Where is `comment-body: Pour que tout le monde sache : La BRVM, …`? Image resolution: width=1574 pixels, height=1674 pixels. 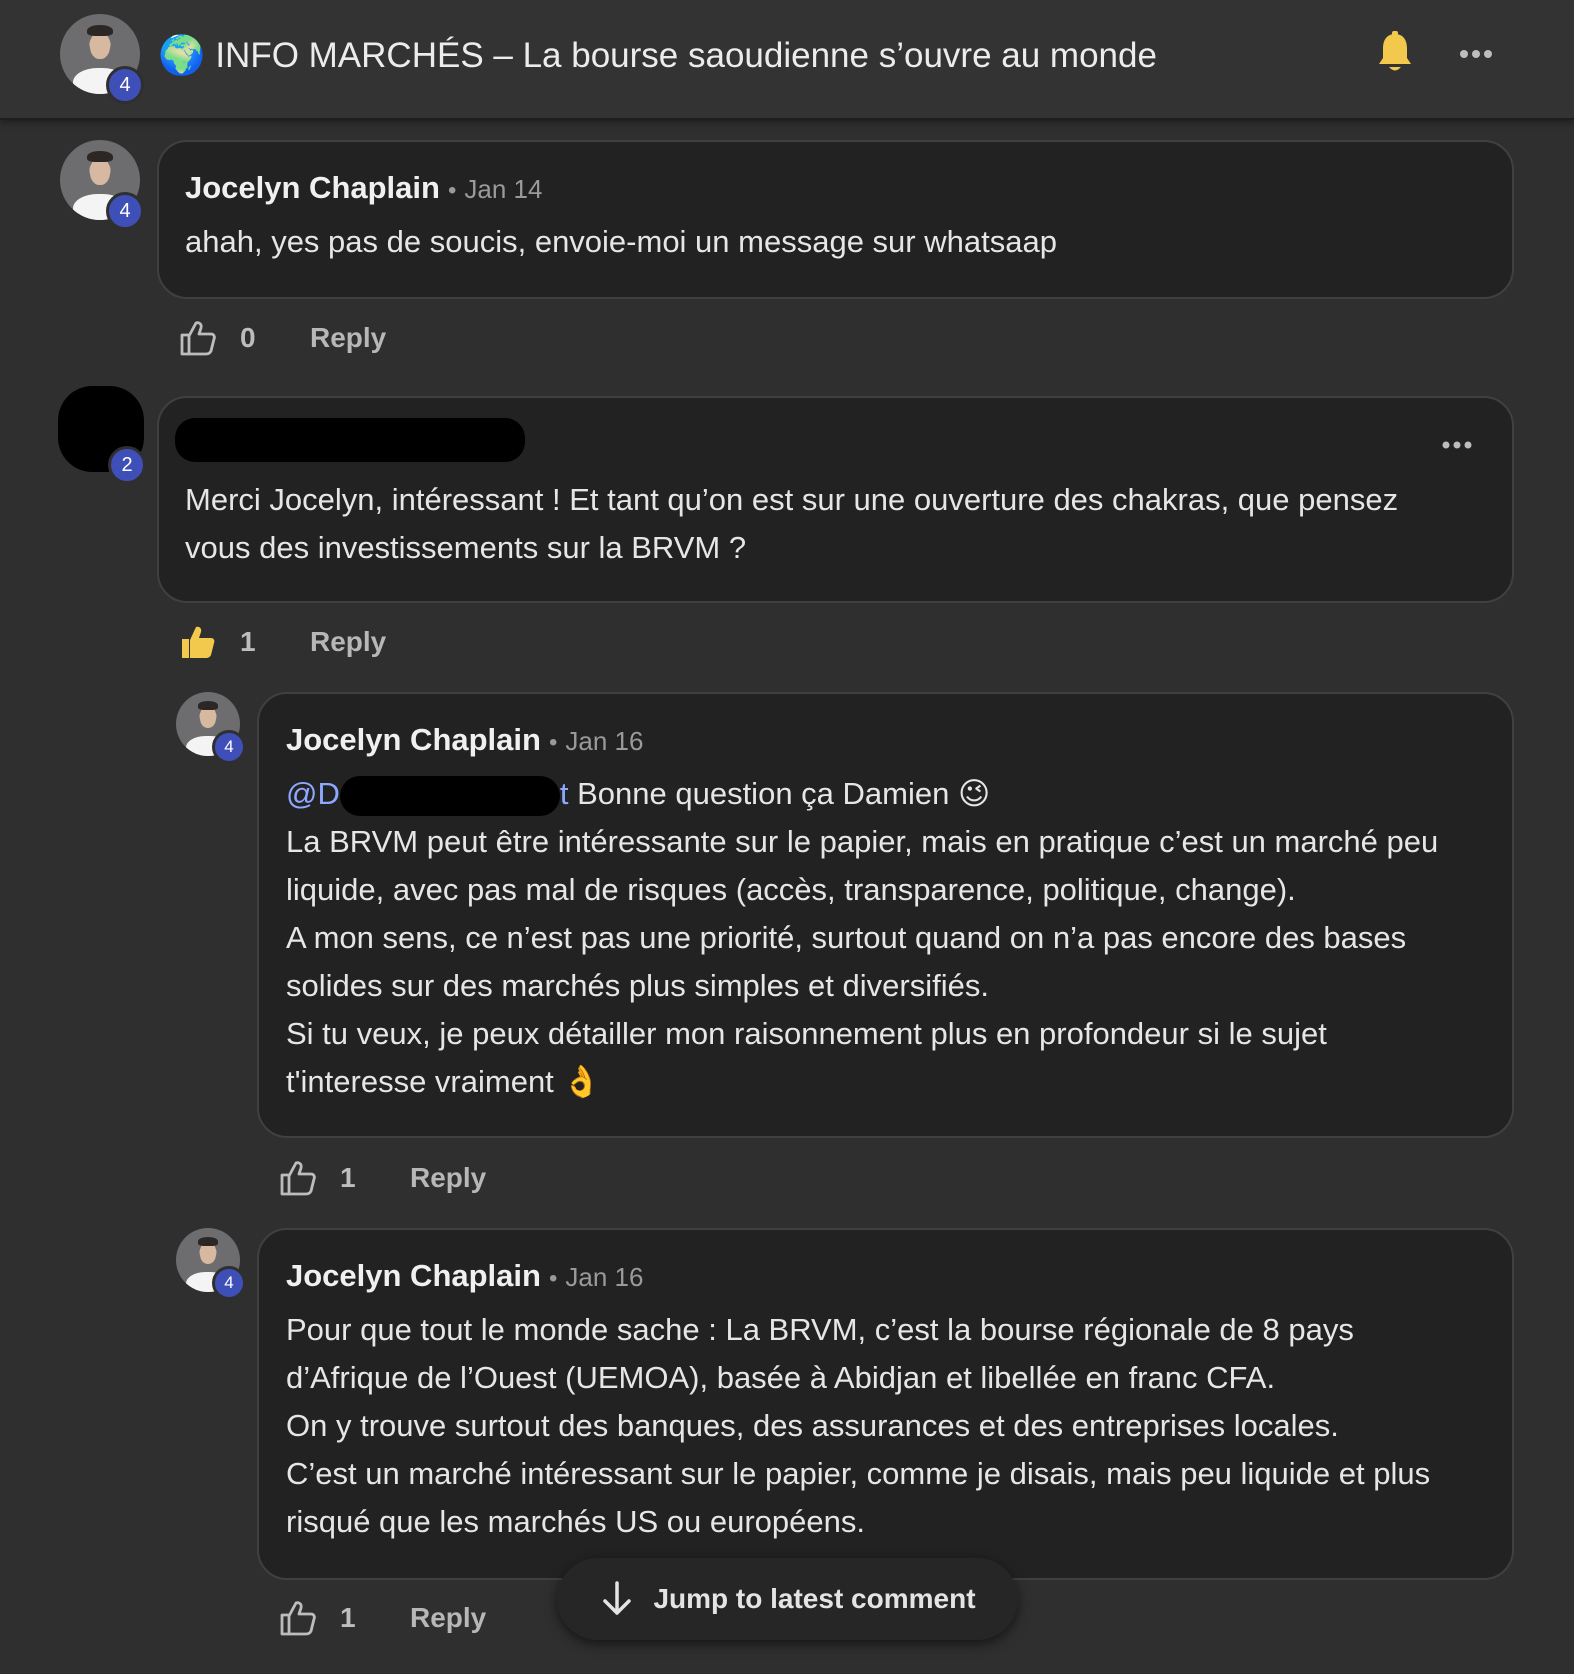 comment-body: Pour que tout le monde sache : La BRVM, … is located at coordinates (858, 1426).